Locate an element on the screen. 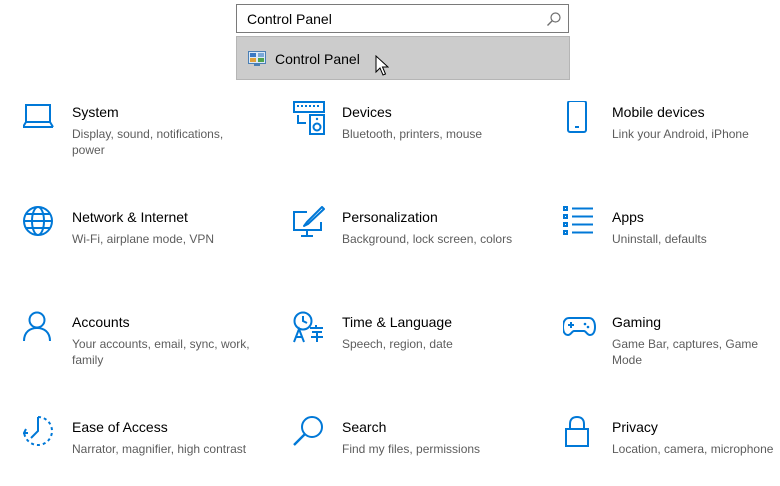 The image size is (780, 486). tile-title: System is located at coordinates (95, 112).